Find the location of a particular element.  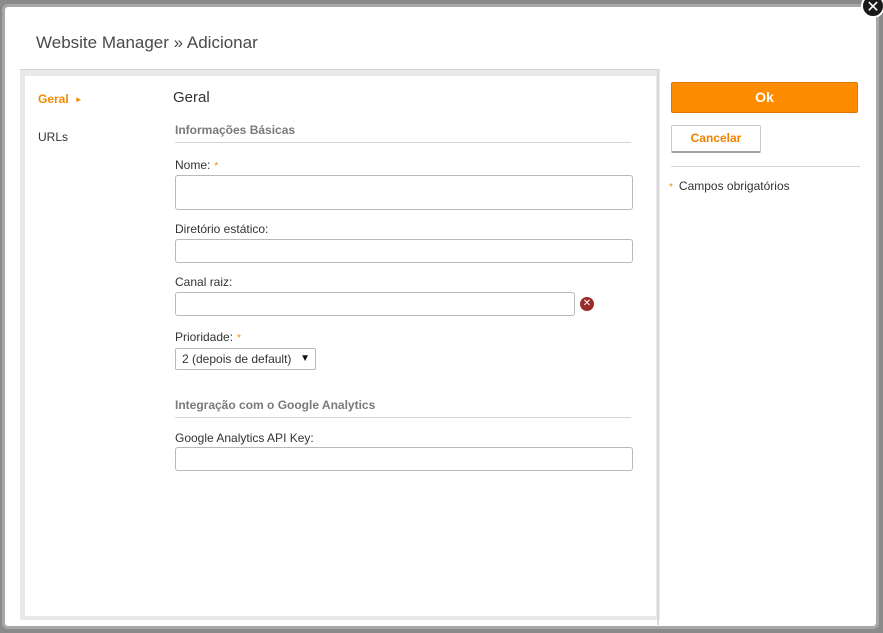

dialog-title: Website Manager » Adicionar is located at coordinates (147, 42).